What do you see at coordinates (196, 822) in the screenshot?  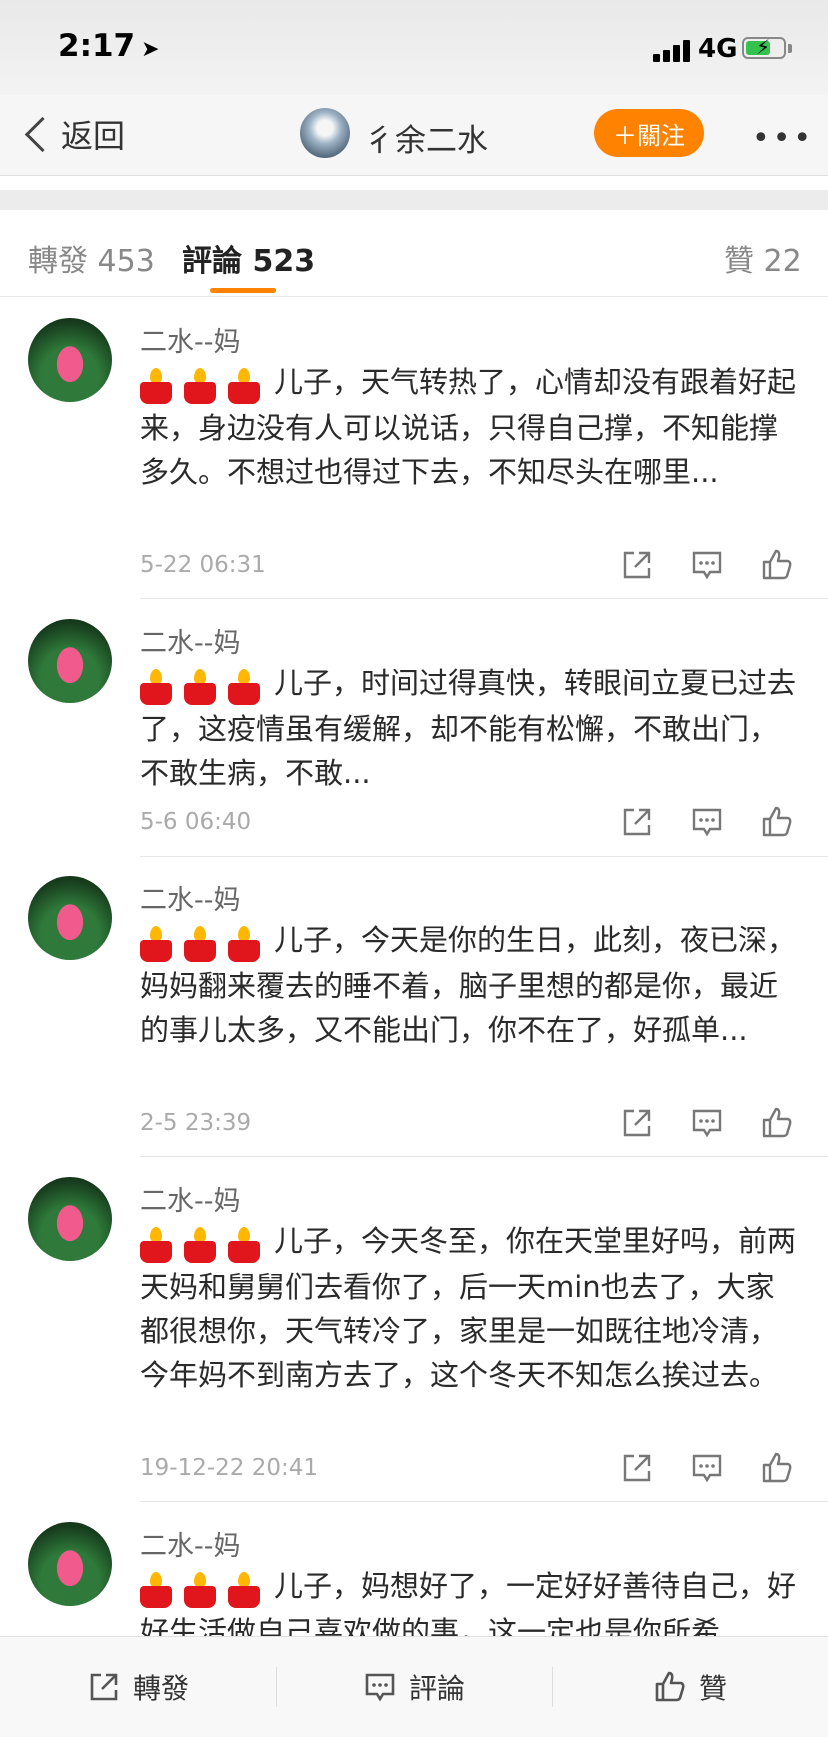 I see `comment-time: 5-6 06:40` at bounding box center [196, 822].